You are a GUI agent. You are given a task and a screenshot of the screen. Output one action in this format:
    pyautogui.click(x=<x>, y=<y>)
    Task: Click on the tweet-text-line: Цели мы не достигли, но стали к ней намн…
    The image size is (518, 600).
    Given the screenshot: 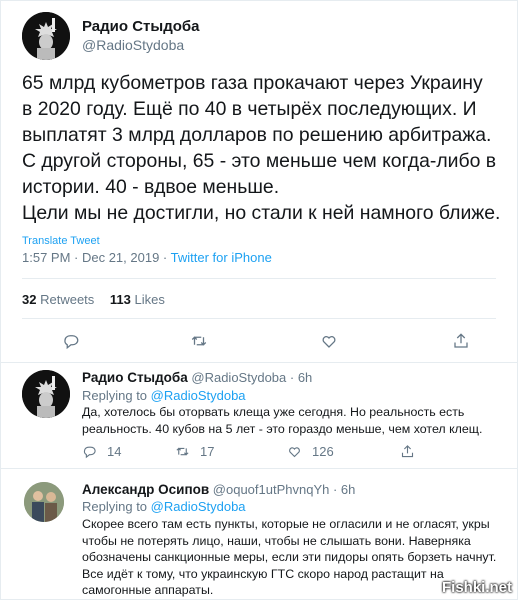 What is the action you would take?
    pyautogui.click(x=261, y=213)
    